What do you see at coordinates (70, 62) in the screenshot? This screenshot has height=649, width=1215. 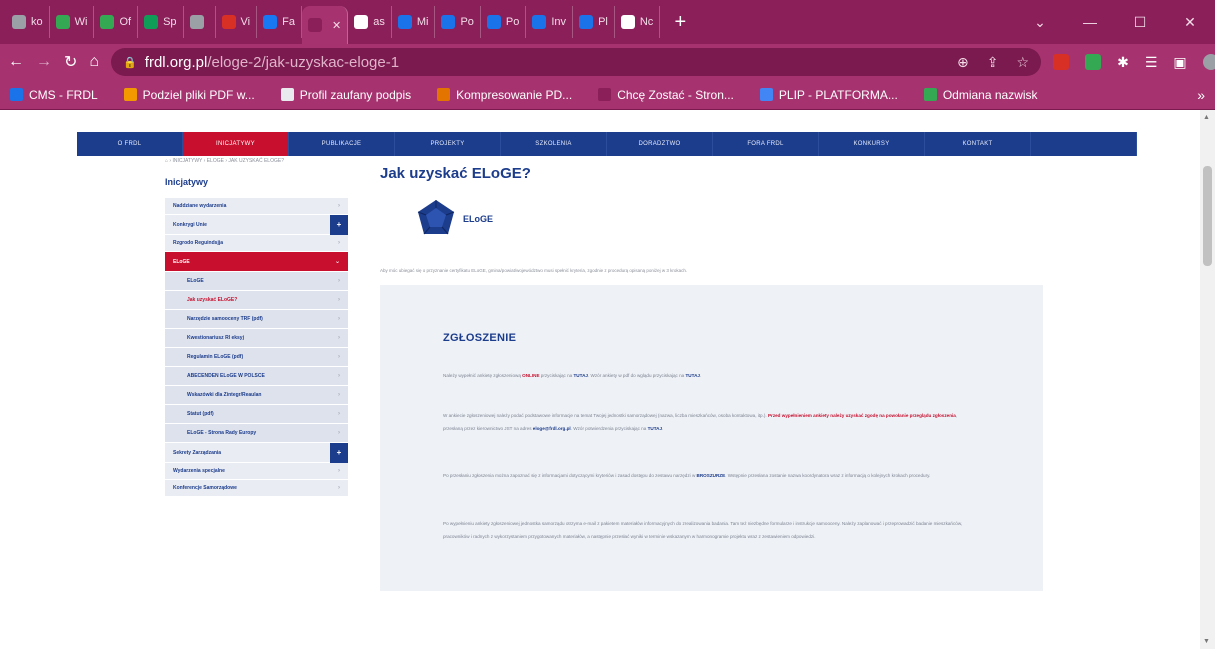 I see `reload-icon: ↻` at bounding box center [70, 62].